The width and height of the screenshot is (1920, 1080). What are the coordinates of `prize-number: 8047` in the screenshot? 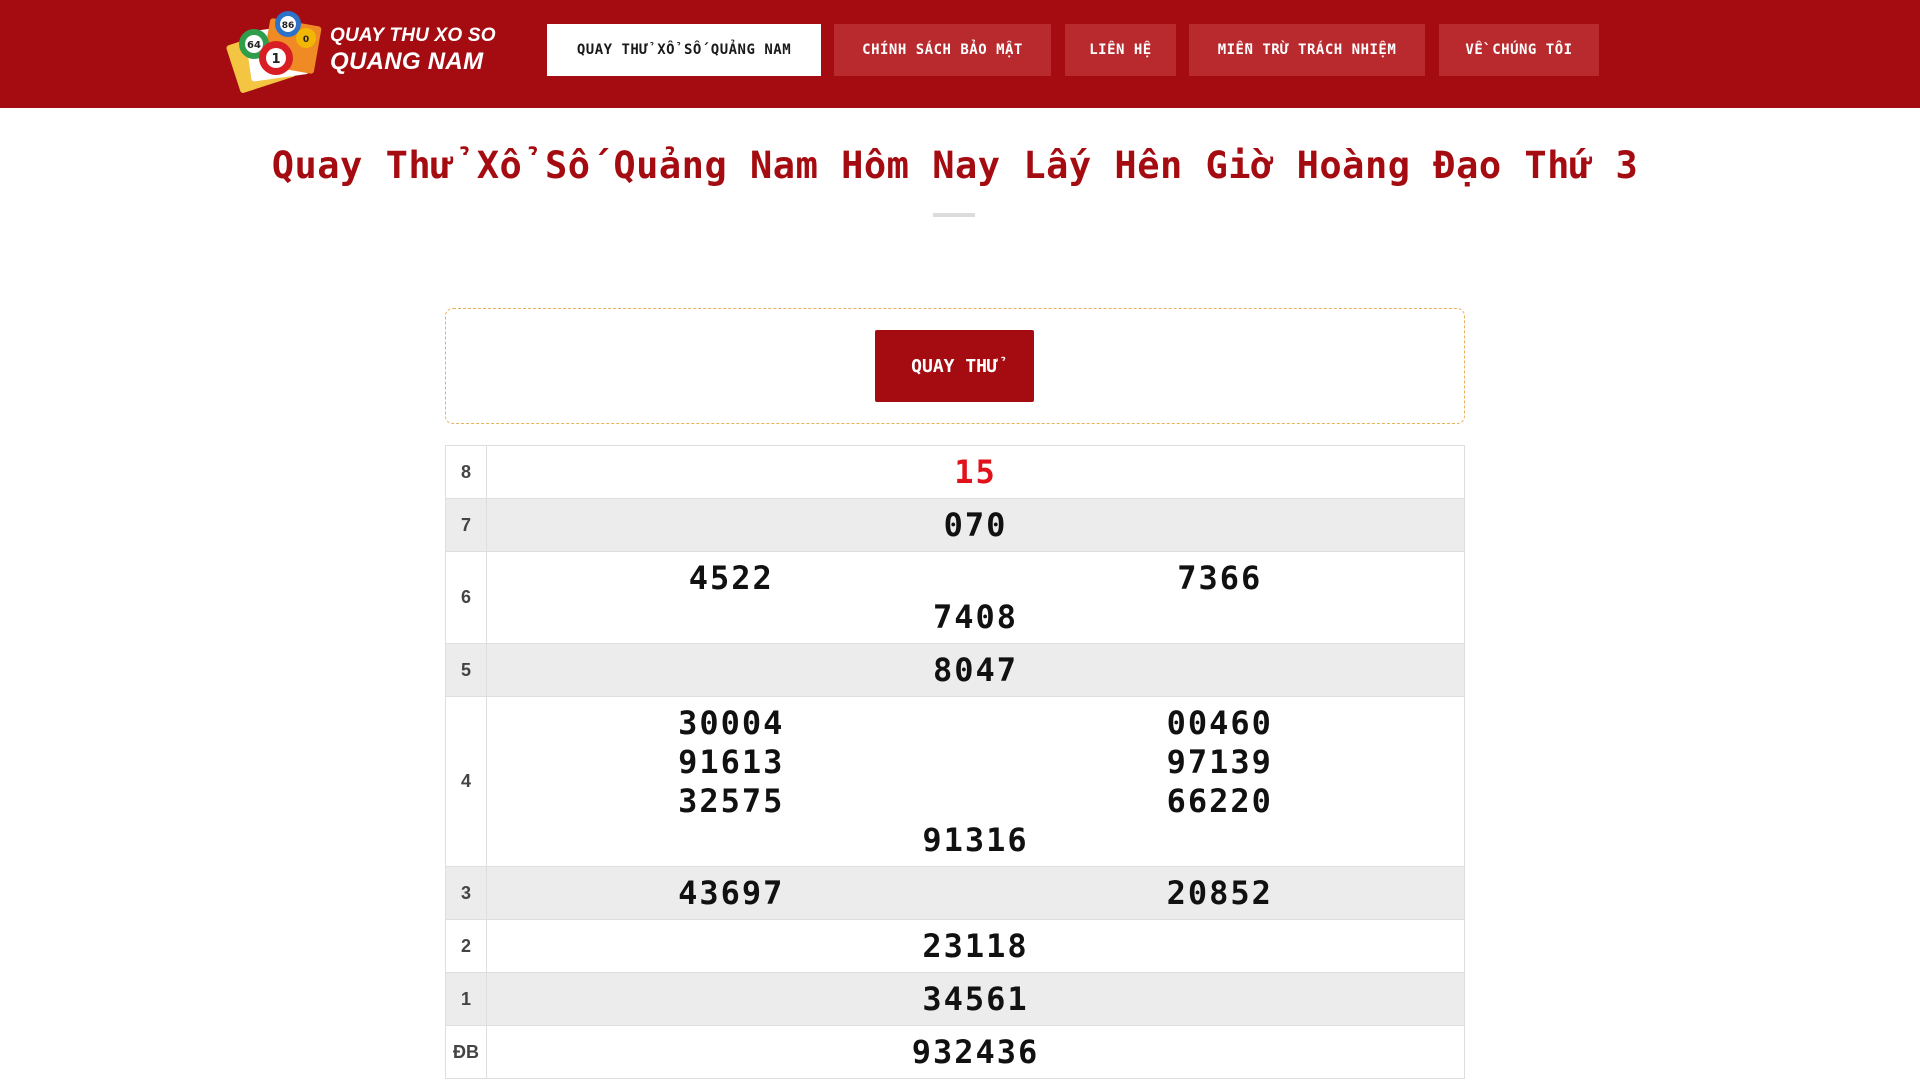 It's located at (975, 669).